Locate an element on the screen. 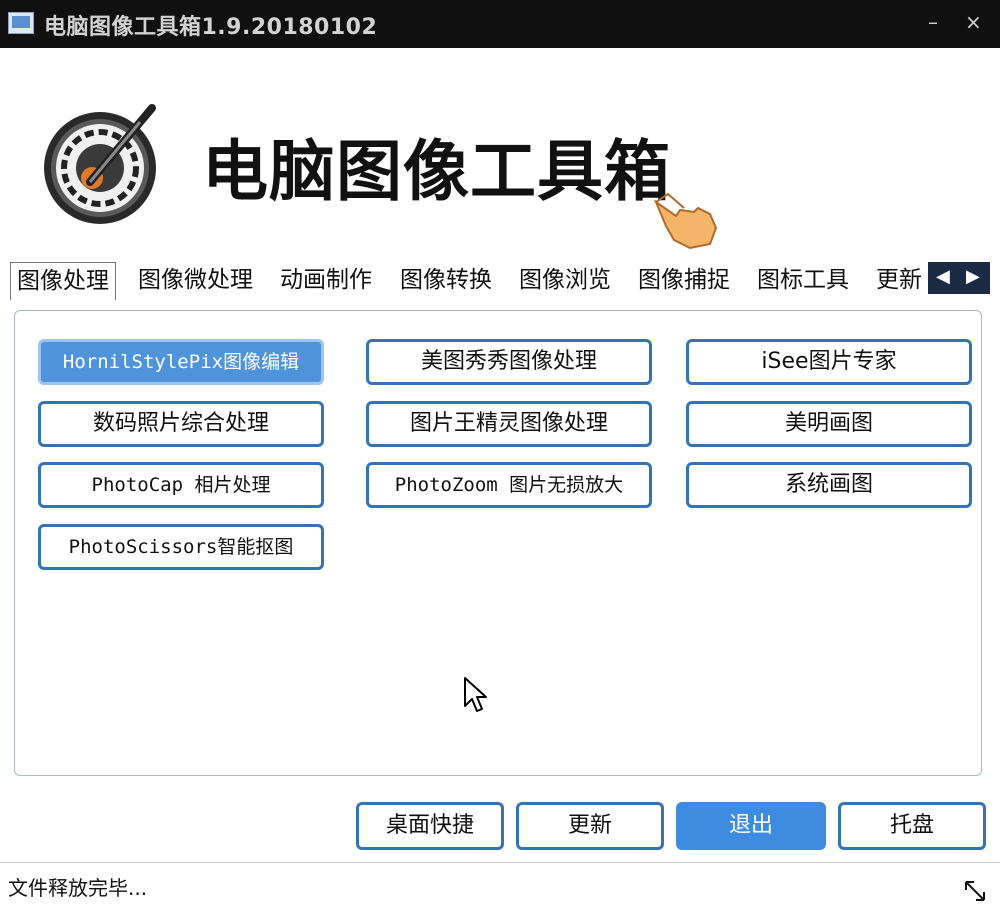 This screenshot has height=917, width=1000. tab-icon-tools: 图标工具 is located at coordinates (803, 281).